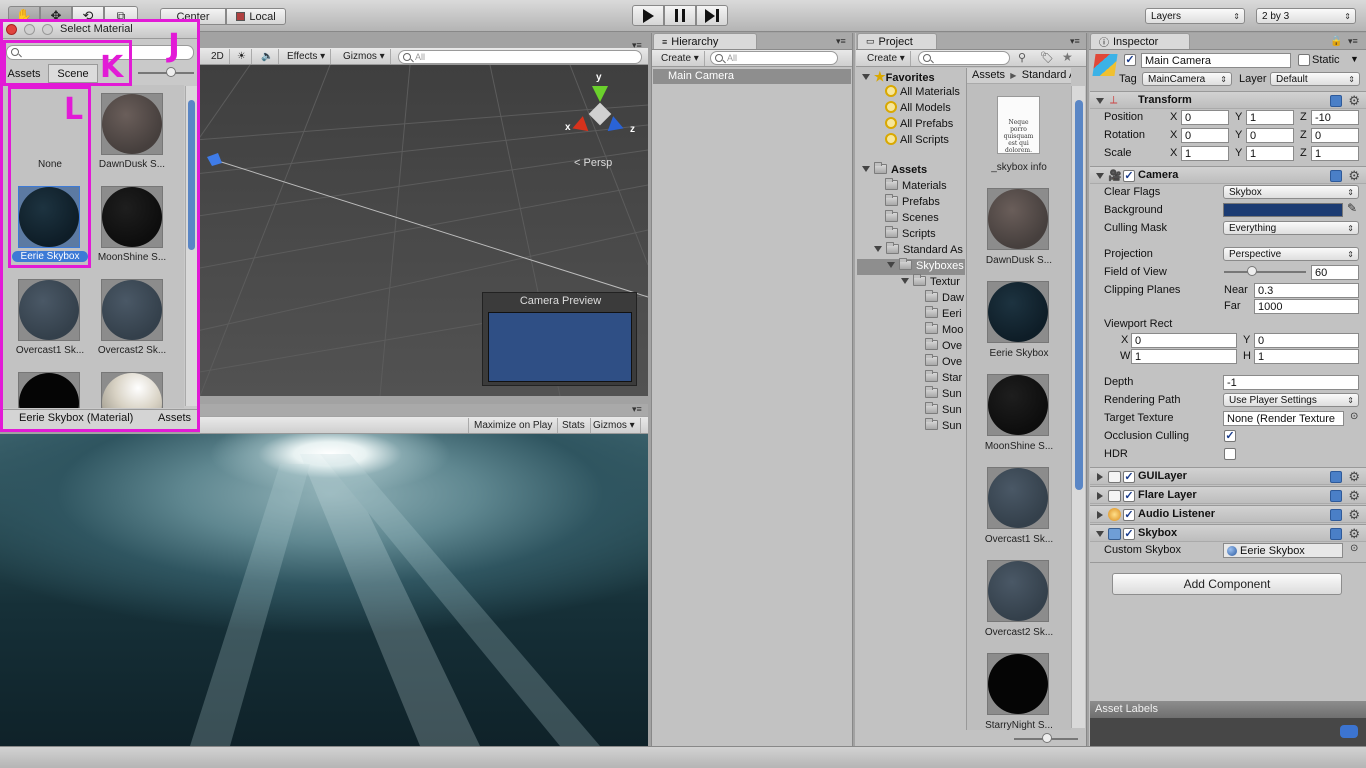  I want to click on scale-z-field: 1, so click(1335, 153).